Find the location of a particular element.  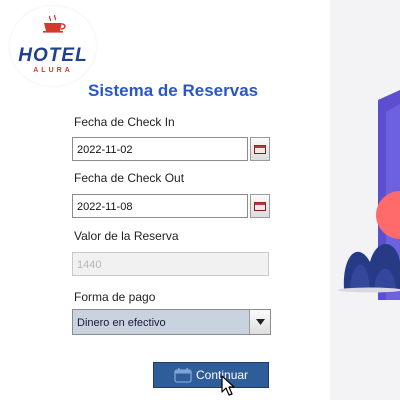

hotel-alura-logo: HOTEL ALURA is located at coordinates (53, 46).